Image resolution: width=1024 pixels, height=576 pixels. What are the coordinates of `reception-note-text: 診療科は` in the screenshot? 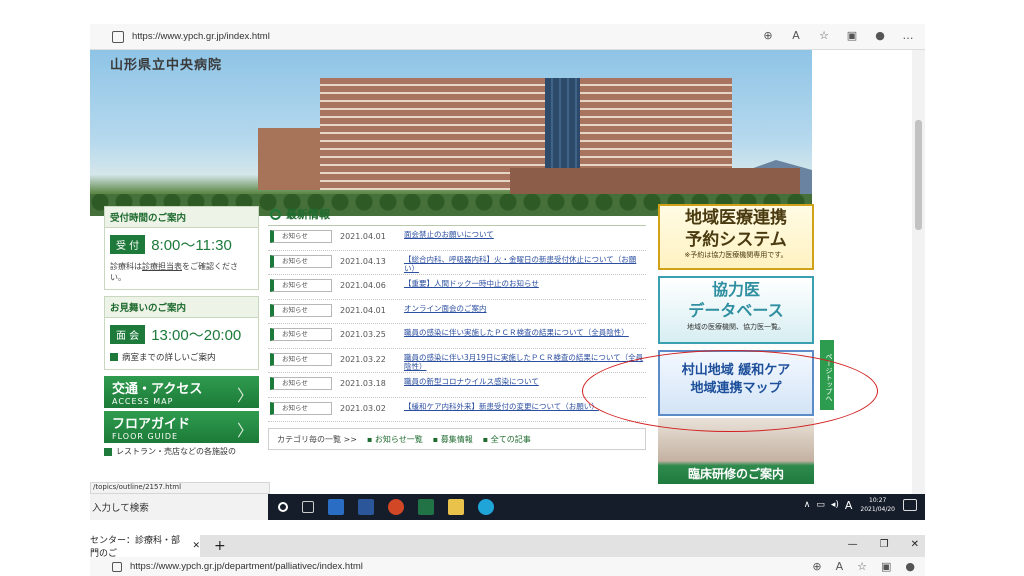 It's located at (126, 266).